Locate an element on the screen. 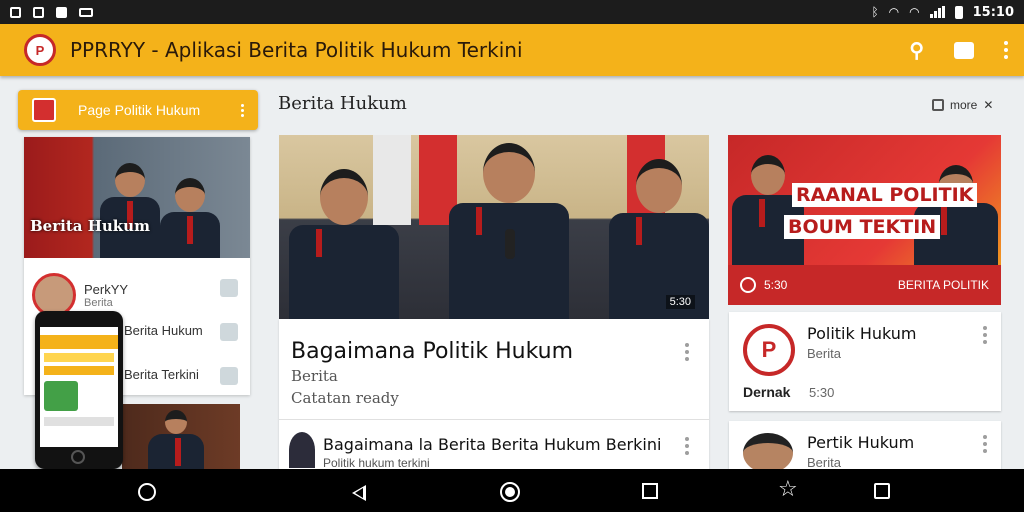 The height and width of the screenshot is (512, 1024). app-logo: P is located at coordinates (40, 50).